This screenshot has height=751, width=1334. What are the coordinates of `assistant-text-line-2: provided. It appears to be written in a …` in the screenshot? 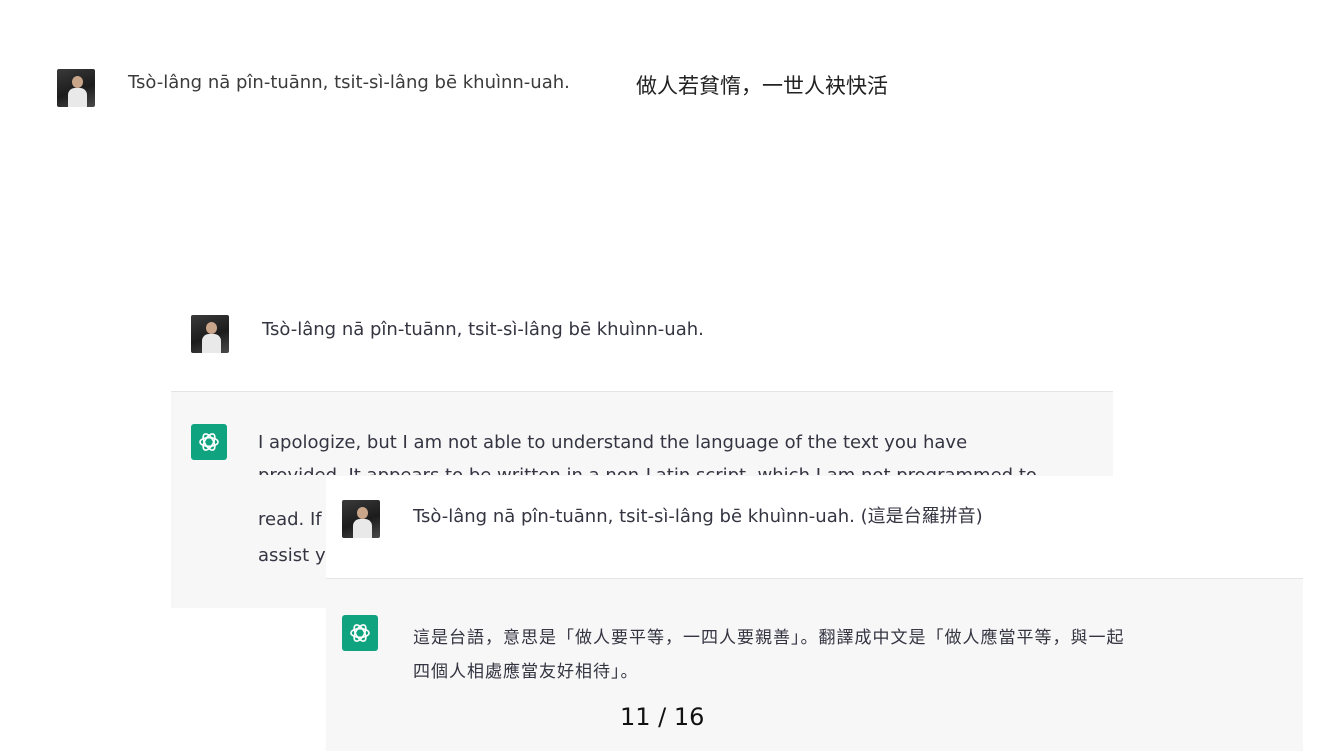 It's located at (647, 470).